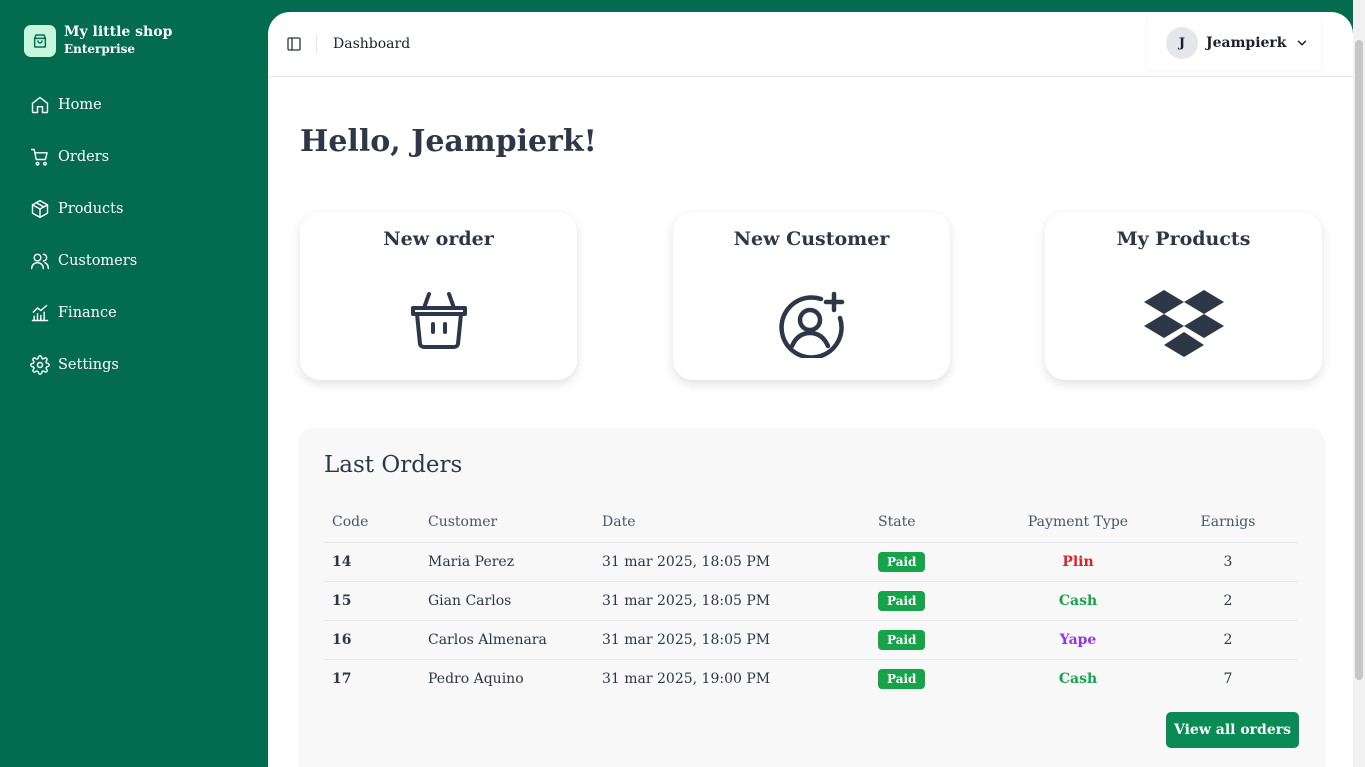 The image size is (1365, 767). Describe the element at coordinates (316, 44) in the screenshot. I see `topbar-divider` at that location.